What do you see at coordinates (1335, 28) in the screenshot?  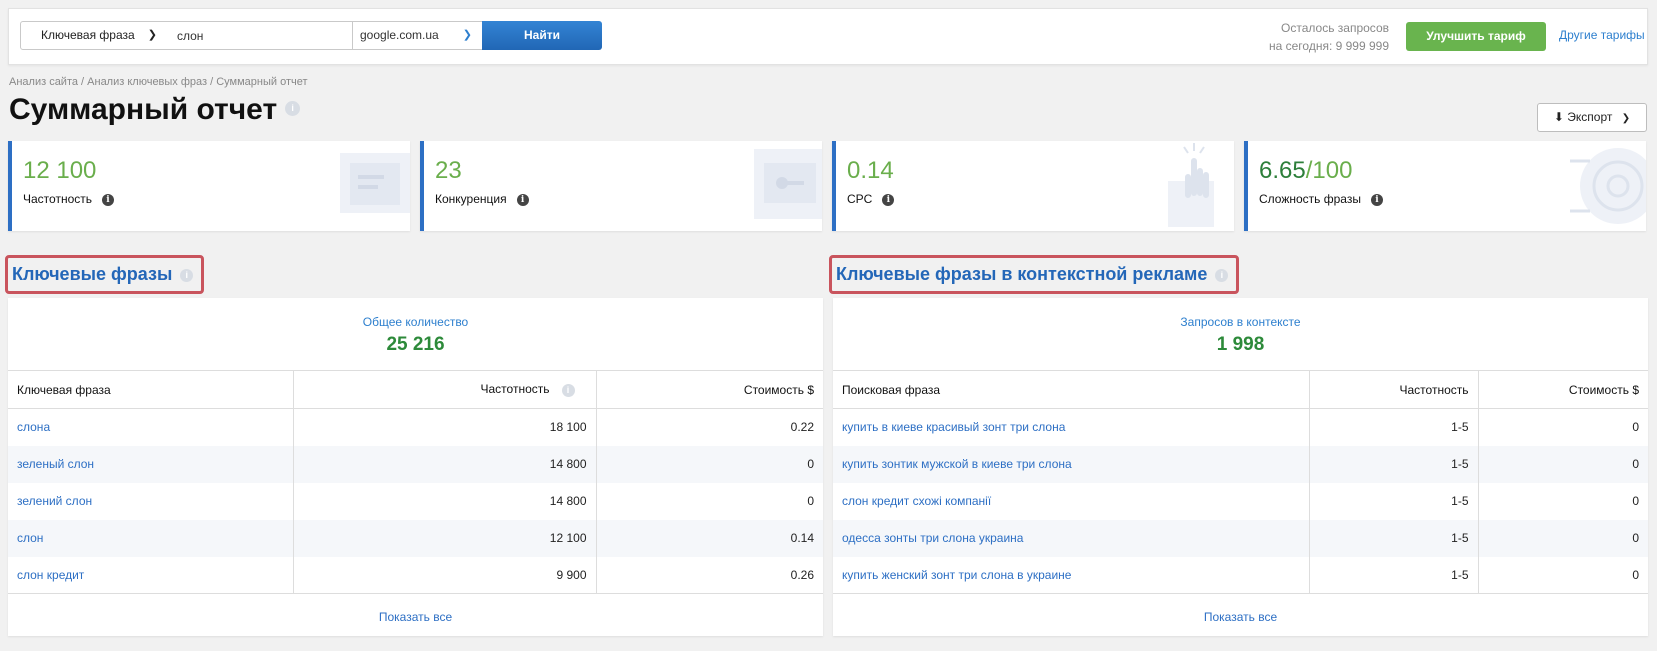 I see `limit-line-1: Осталось запросов` at bounding box center [1335, 28].